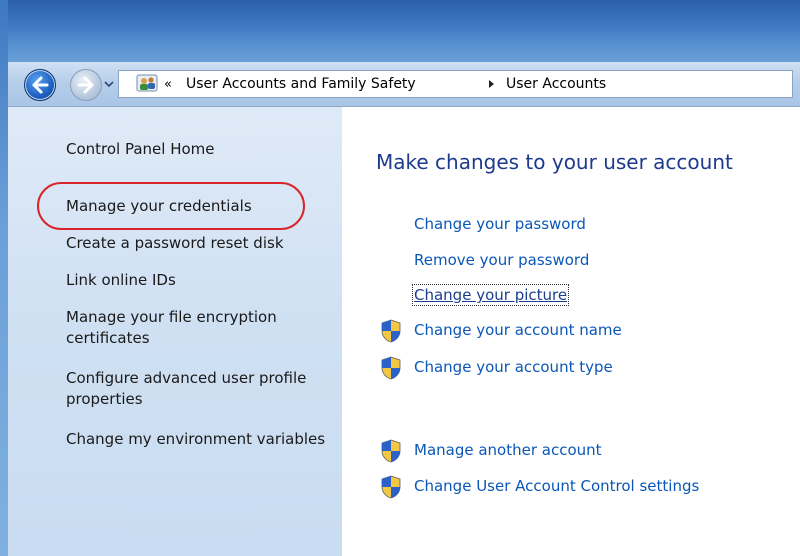 The width and height of the screenshot is (800, 556). What do you see at coordinates (4, 278) in the screenshot?
I see `window-left-border` at bounding box center [4, 278].